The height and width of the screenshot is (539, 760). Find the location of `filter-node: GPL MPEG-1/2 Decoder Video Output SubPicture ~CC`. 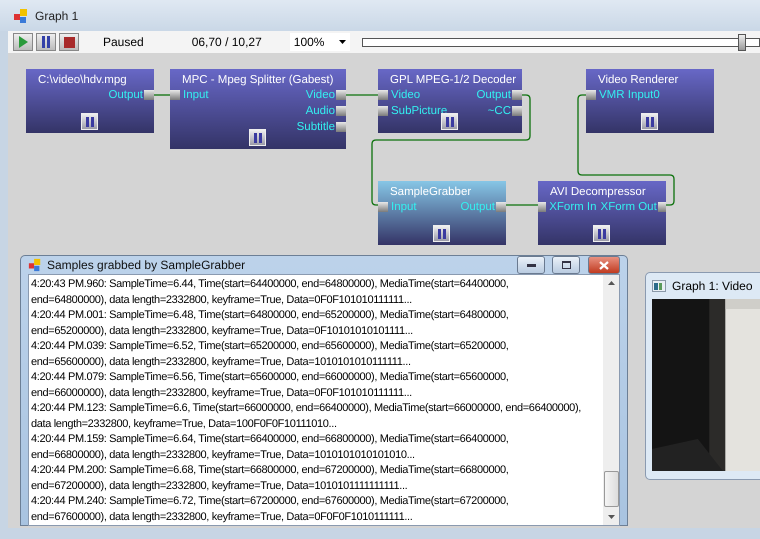

filter-node: GPL MPEG-1/2 Decoder Video Output SubPicture ~CC is located at coordinates (450, 101).